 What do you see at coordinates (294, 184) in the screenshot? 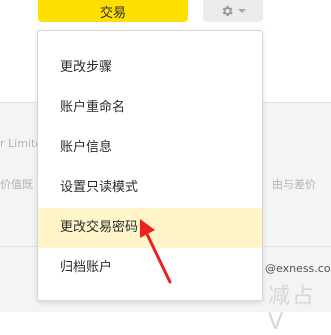
I see `price-text-right: 由与差价` at bounding box center [294, 184].